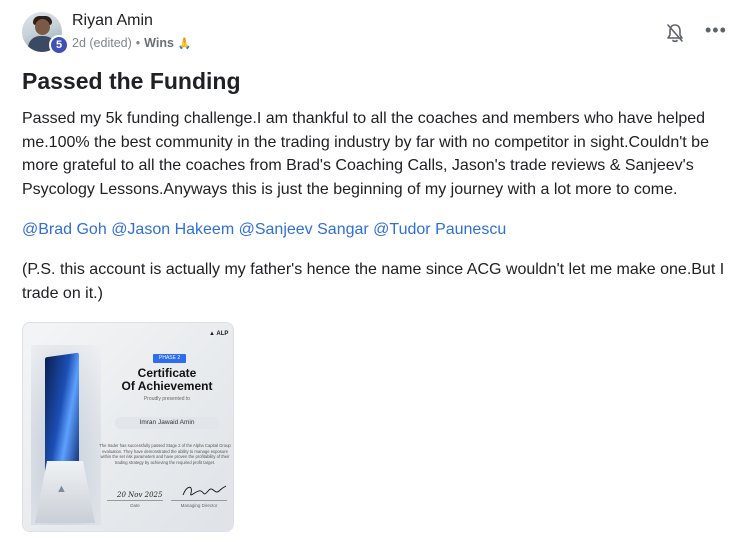  Describe the element at coordinates (62, 415) in the screenshot. I see `trophy-crystal` at that location.